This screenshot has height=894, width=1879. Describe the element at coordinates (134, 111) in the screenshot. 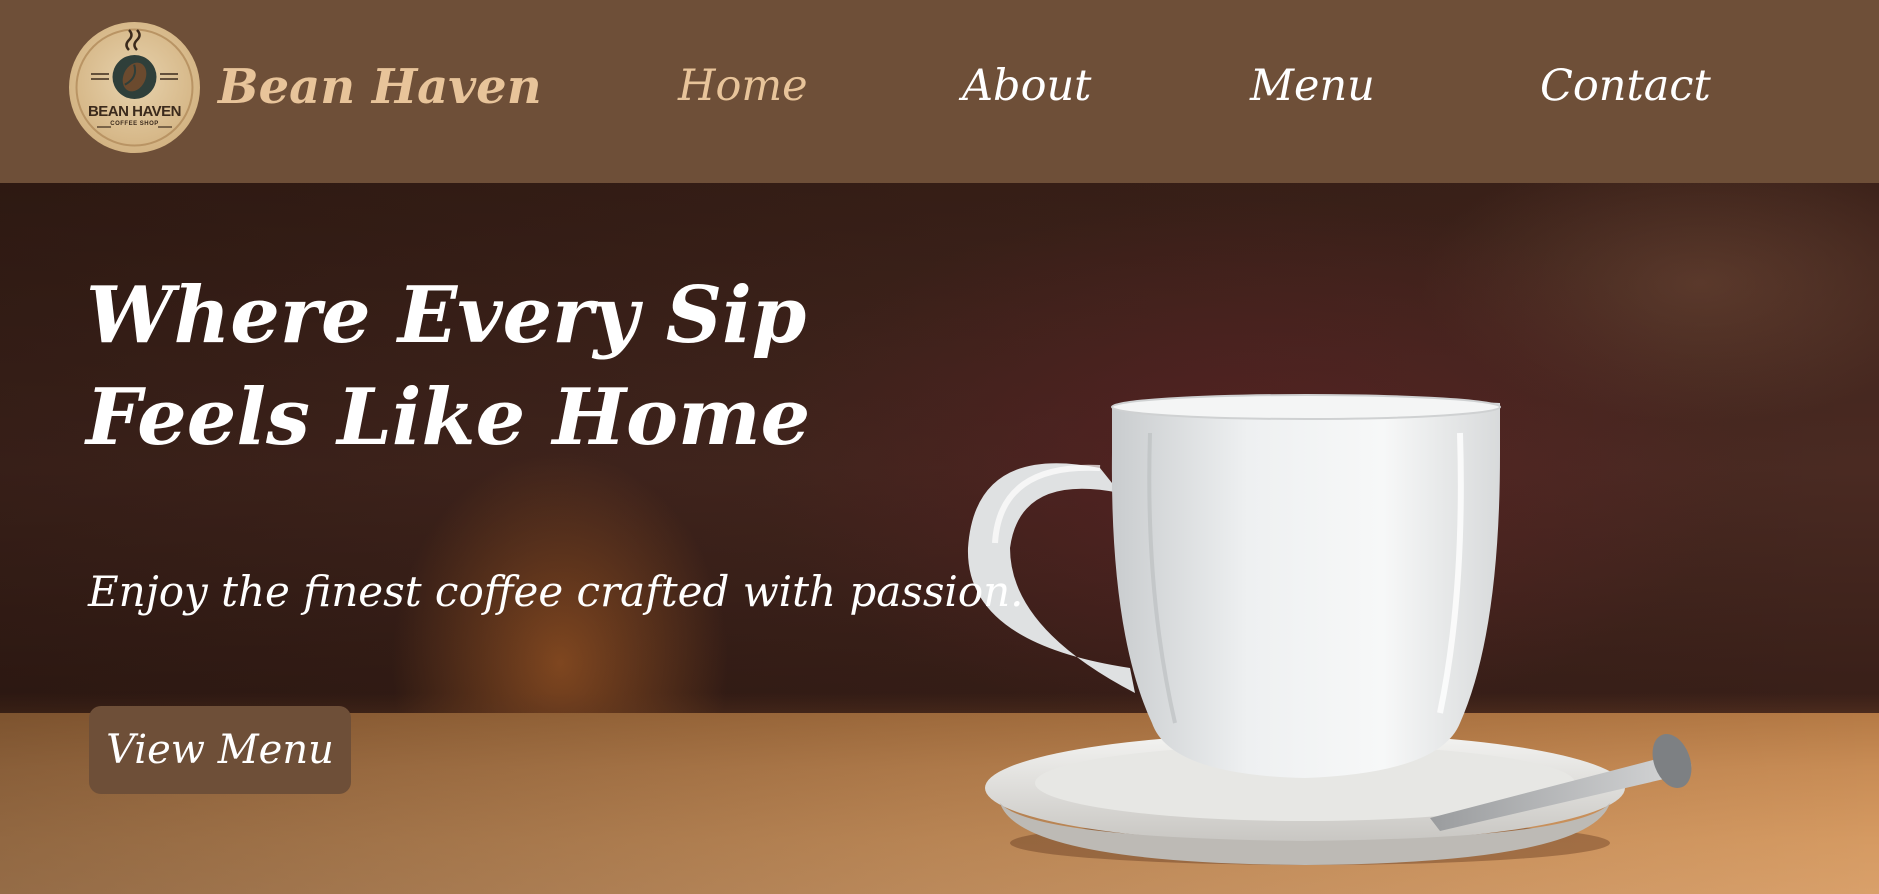

I see `logo-text: BEAN HAVEN` at that location.